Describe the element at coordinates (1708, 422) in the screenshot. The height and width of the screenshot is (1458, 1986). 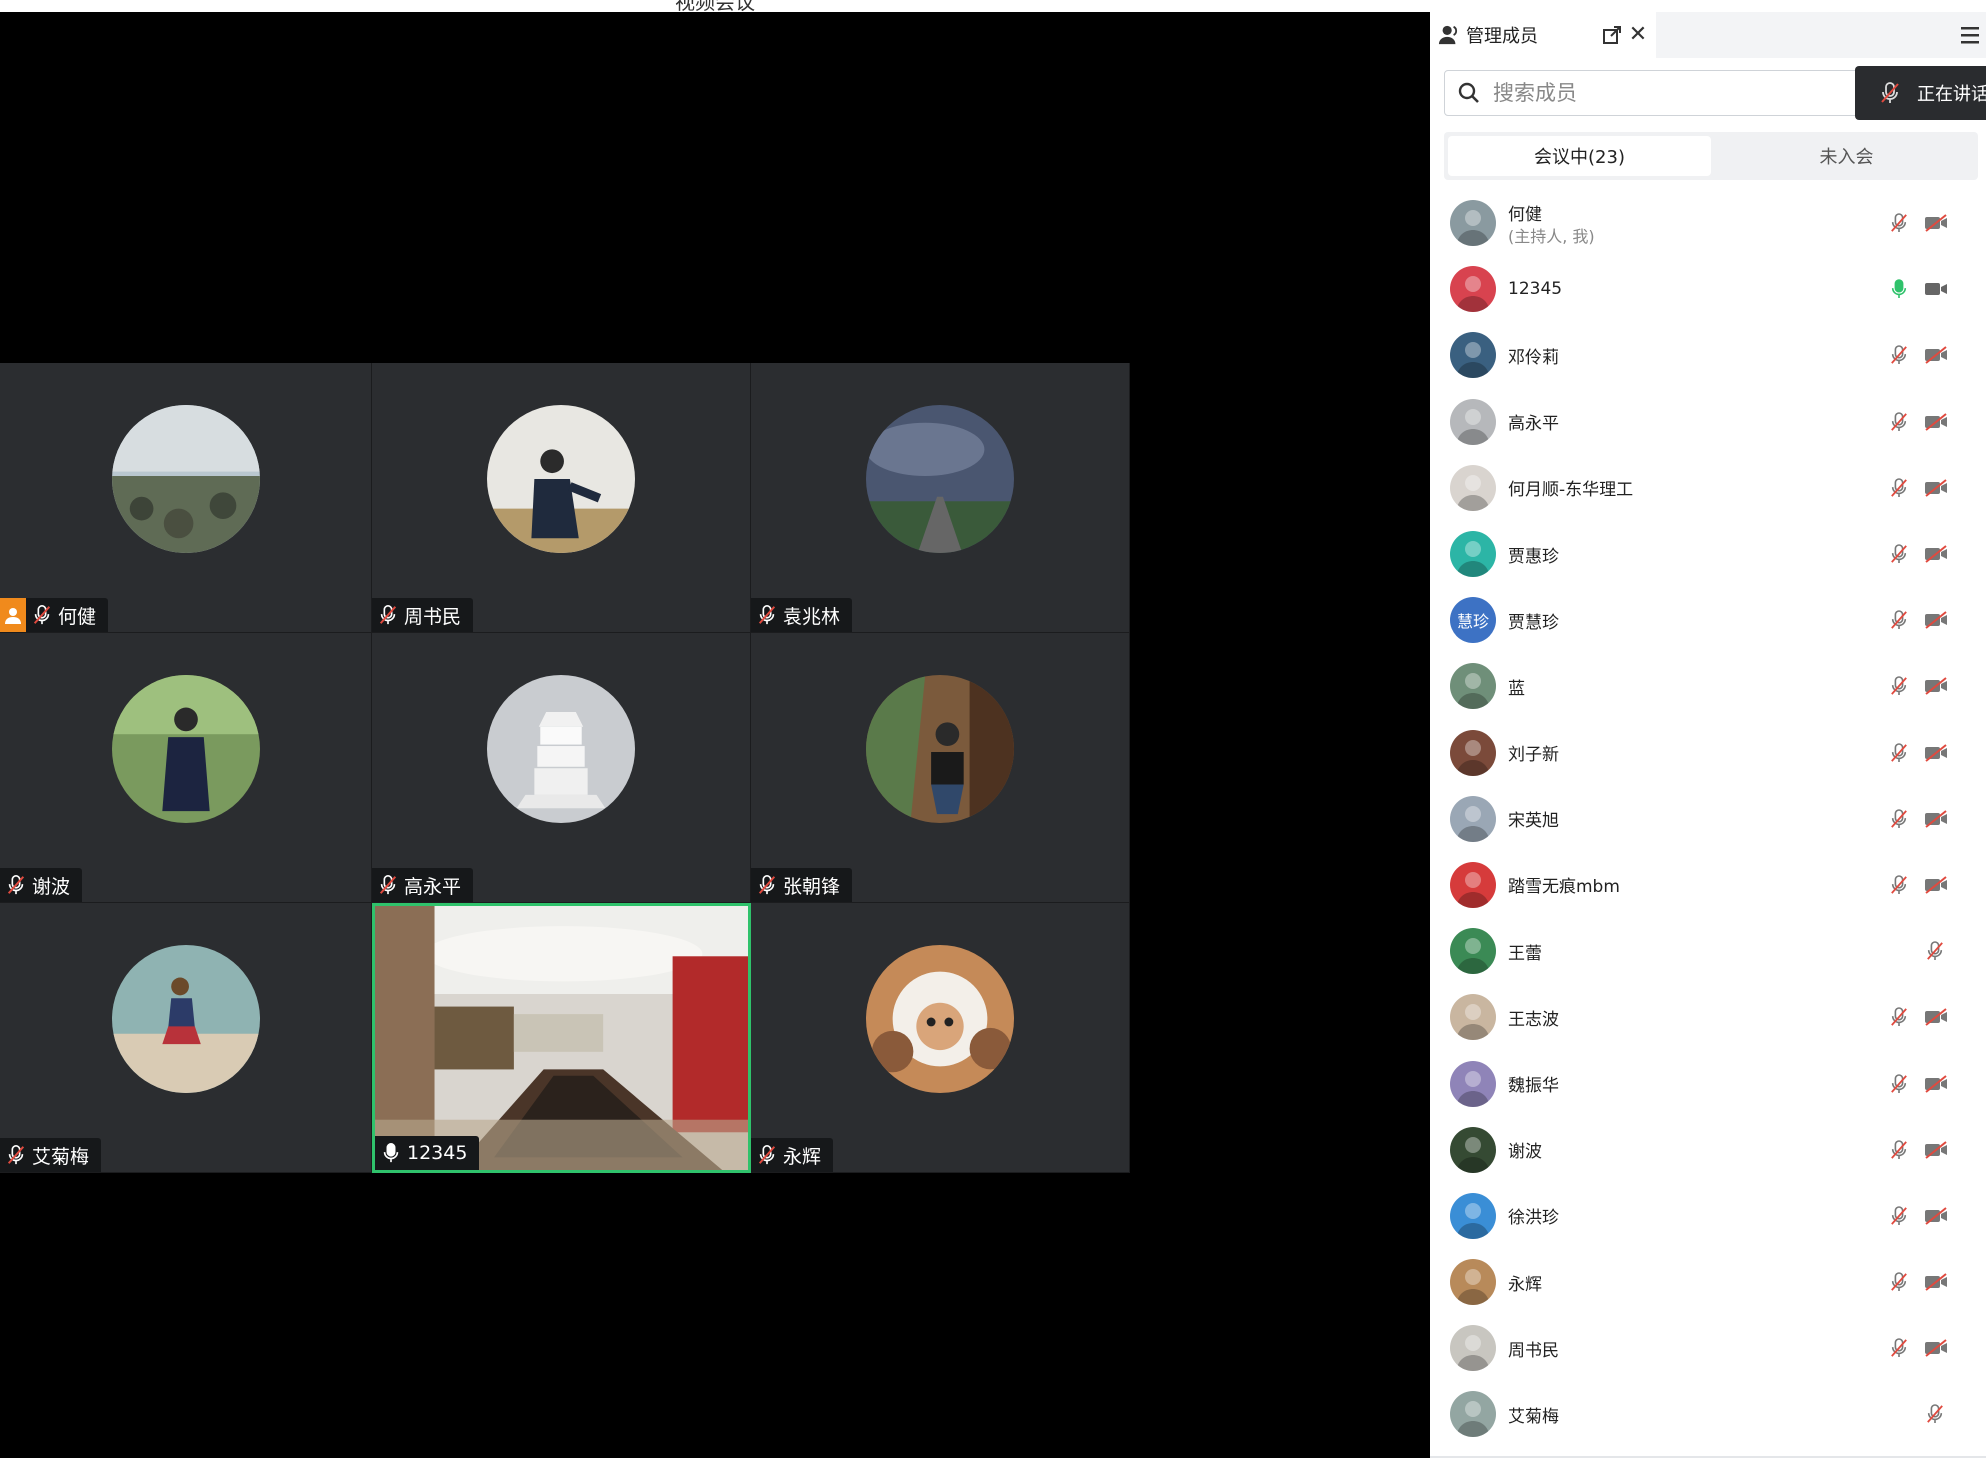
I see `participant-row: 高永平` at that location.